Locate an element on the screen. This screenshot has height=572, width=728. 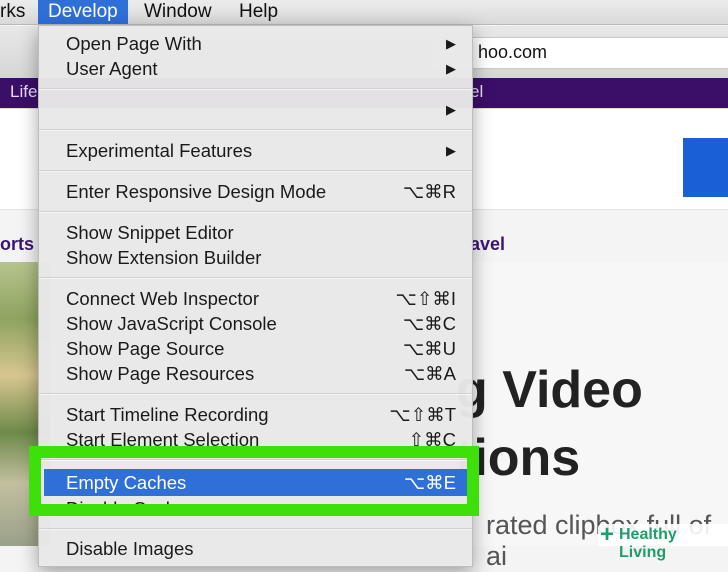
shortcut-label: ⌥⇧⌘I is located at coordinates (425, 298).